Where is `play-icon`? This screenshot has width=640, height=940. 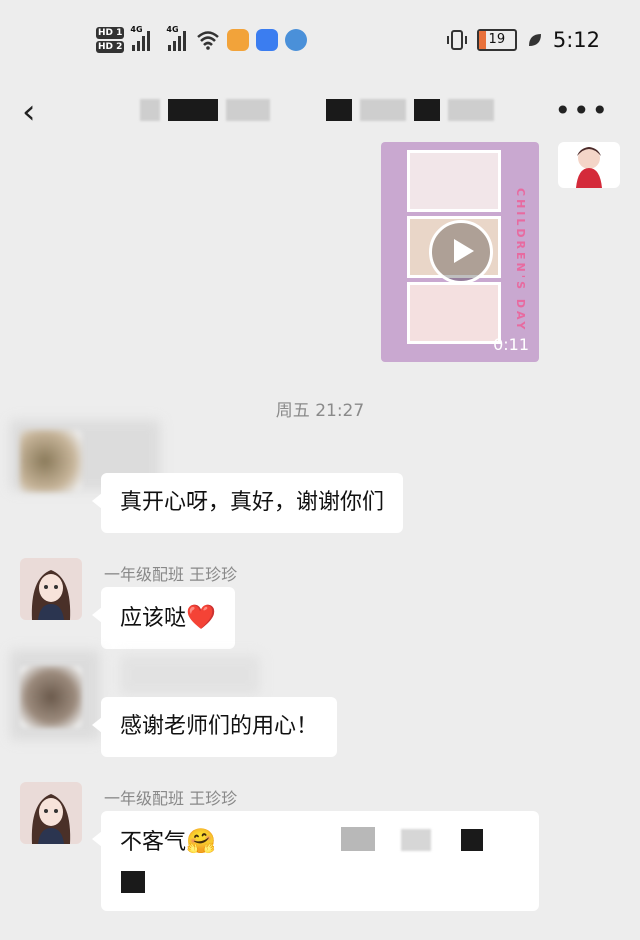 play-icon is located at coordinates (461, 252).